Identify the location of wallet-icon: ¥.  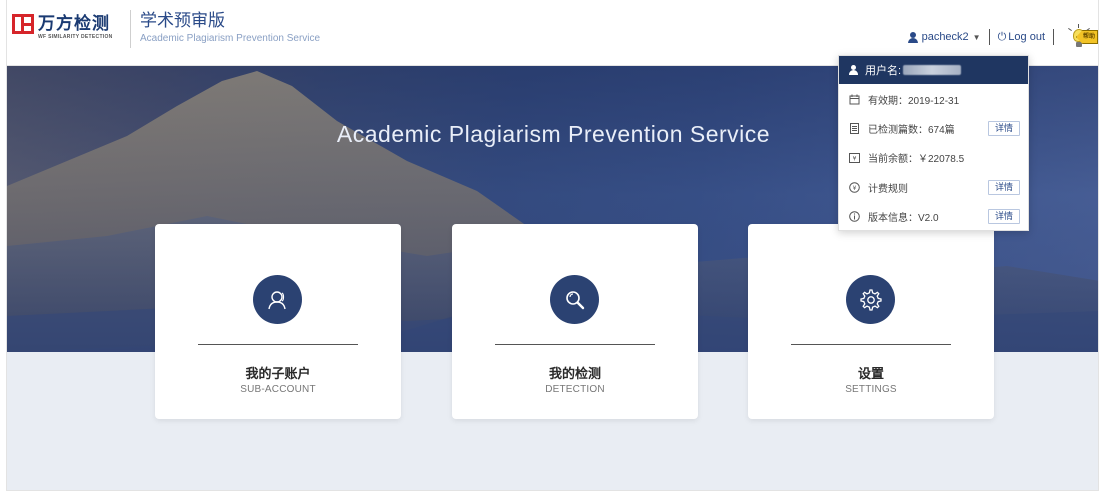
(854, 157).